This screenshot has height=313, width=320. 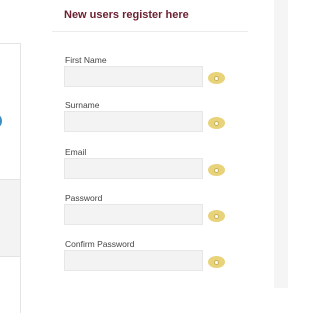 I want to click on register-heading: New users register here, so click(x=126, y=15).